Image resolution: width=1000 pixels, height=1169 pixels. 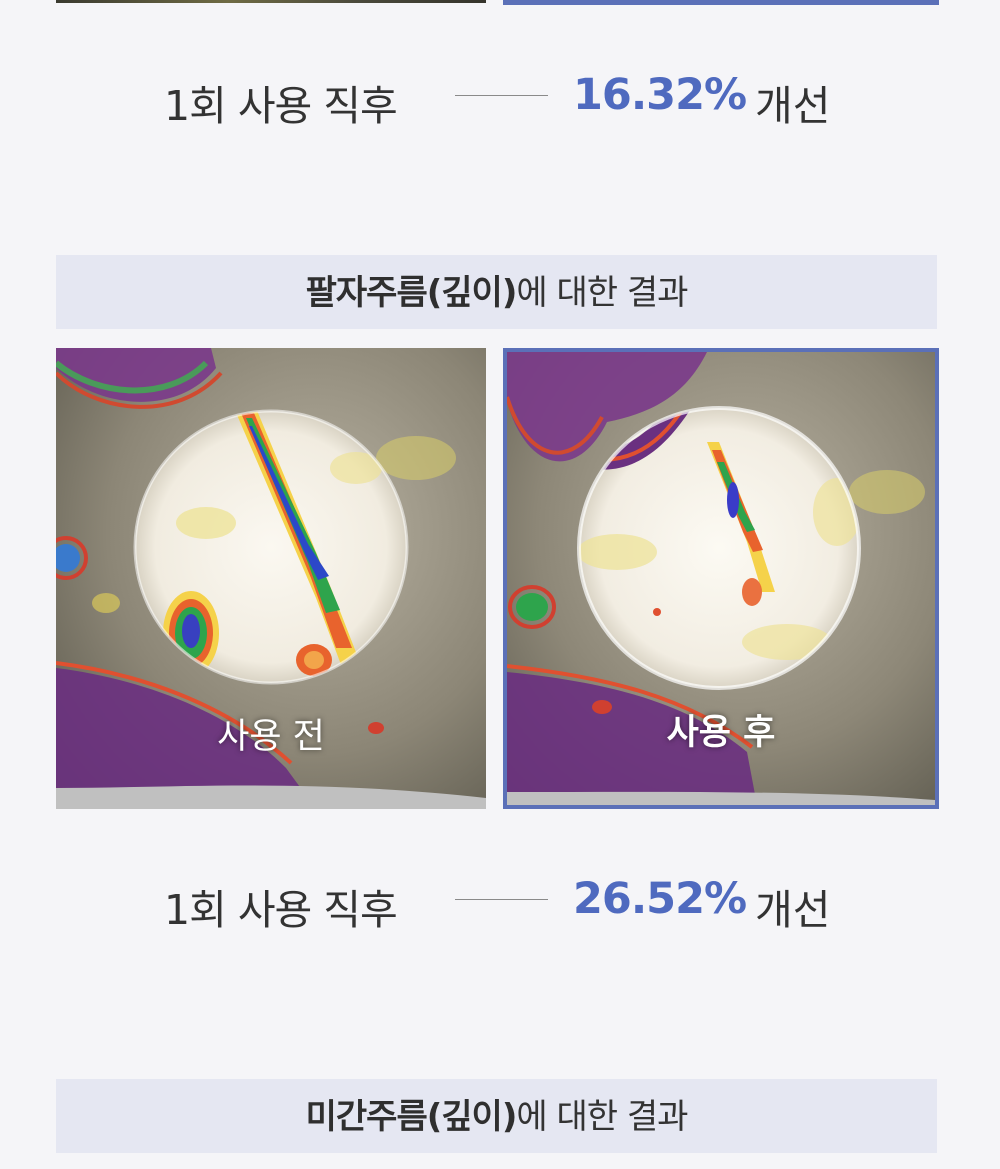 What do you see at coordinates (660, 95) in the screenshot?
I see `result-percent: 16.32%` at bounding box center [660, 95].